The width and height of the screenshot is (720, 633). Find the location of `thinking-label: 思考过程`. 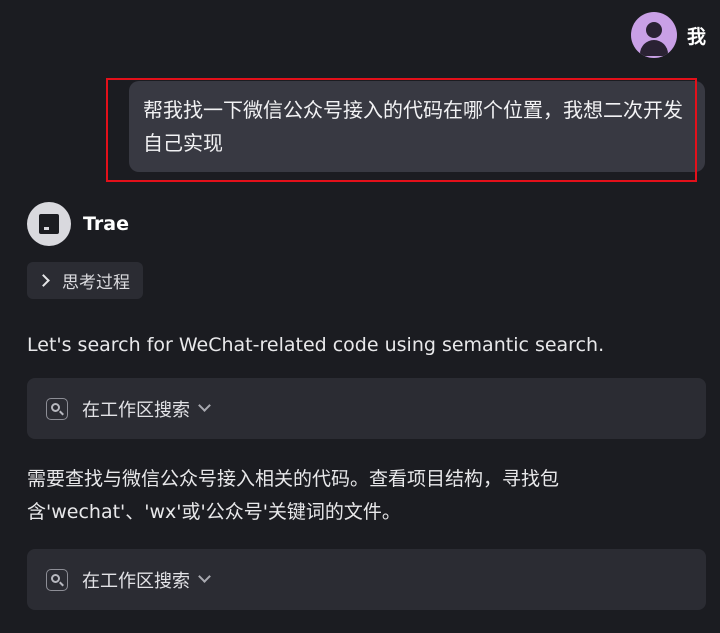

thinking-label: 思考过程 is located at coordinates (96, 283).